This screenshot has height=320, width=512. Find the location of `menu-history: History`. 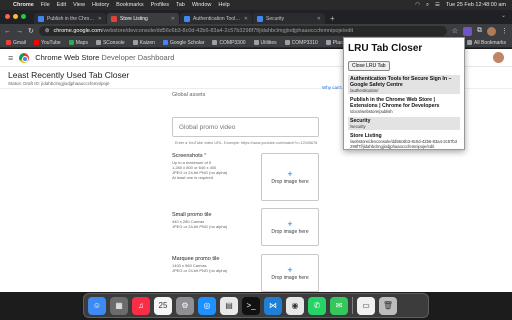

menu-history: History is located at coordinates (100, 5).